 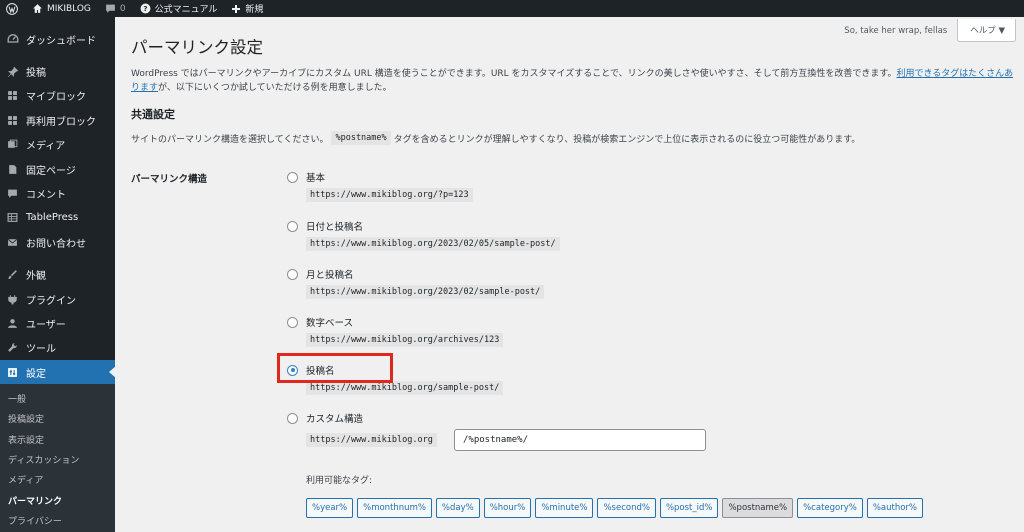 I want to click on table-icon, so click(x=12, y=217).